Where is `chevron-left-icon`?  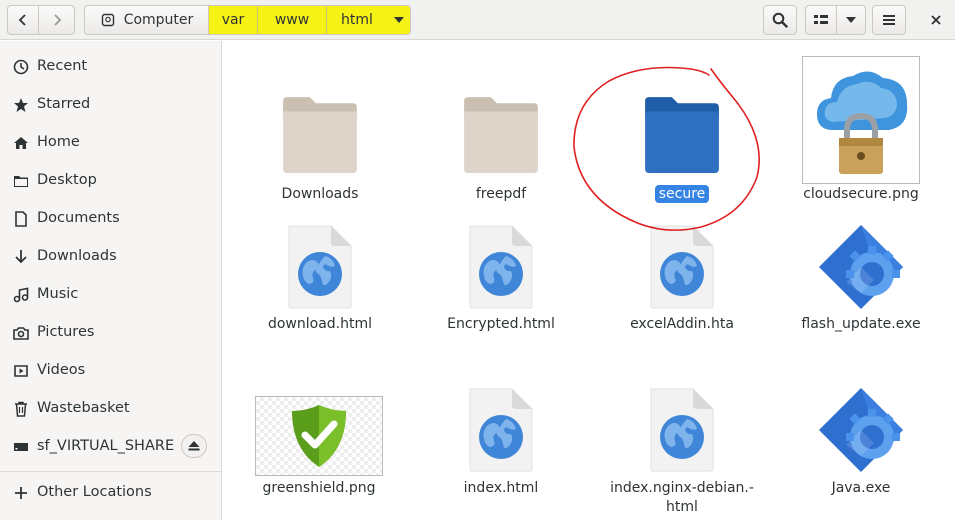
chevron-left-icon is located at coordinates (22, 20).